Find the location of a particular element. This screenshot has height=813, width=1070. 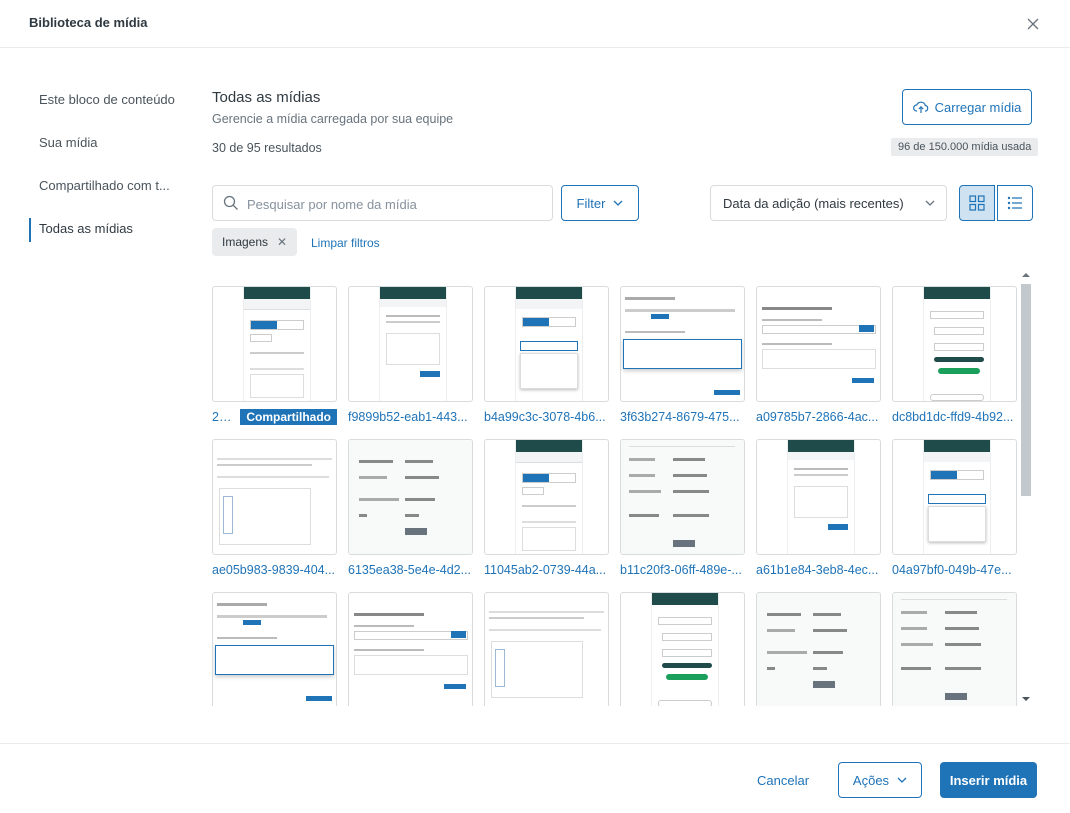

media-card: 29f... Compartilhado is located at coordinates (274, 355).